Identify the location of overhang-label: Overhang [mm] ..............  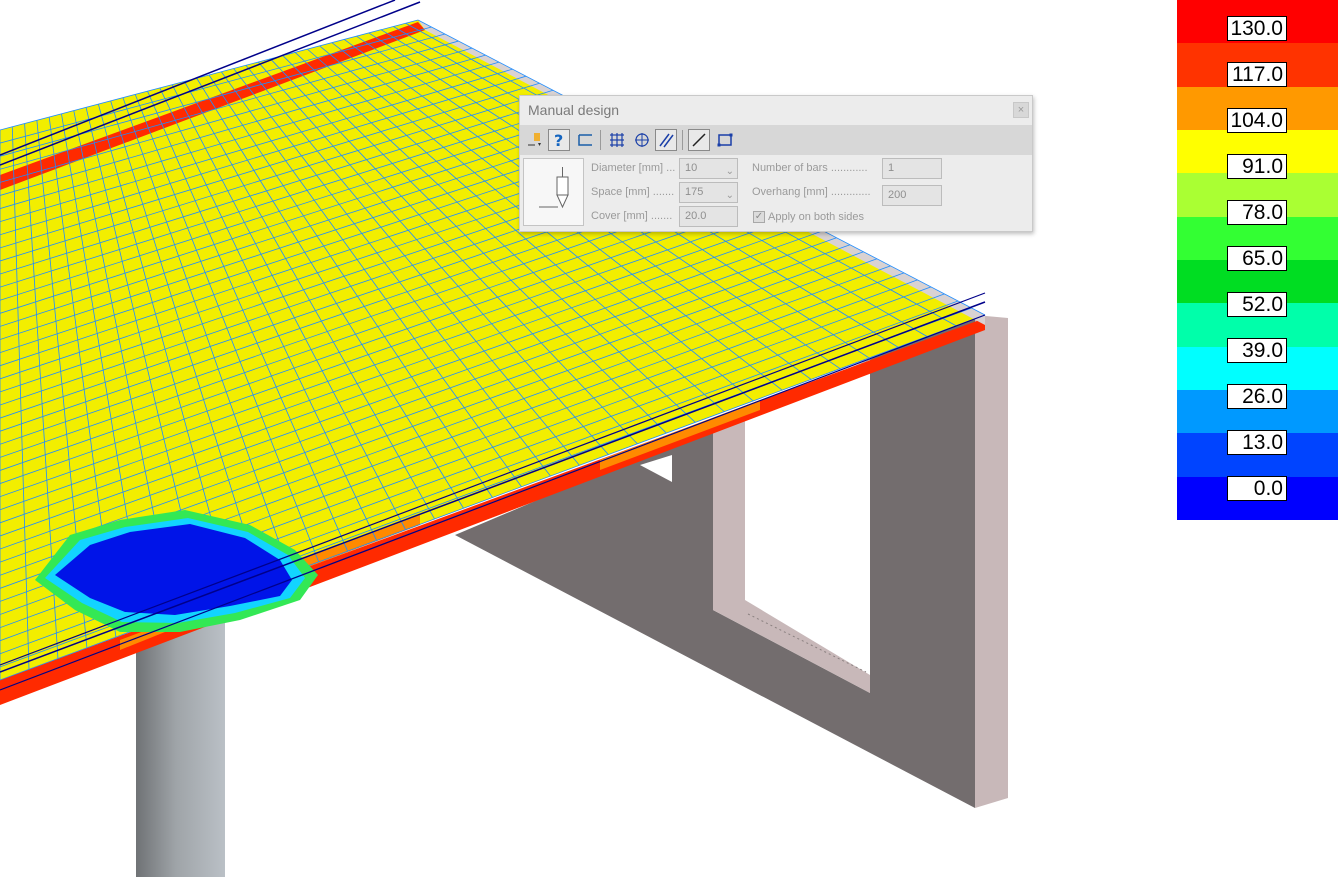
(811, 192).